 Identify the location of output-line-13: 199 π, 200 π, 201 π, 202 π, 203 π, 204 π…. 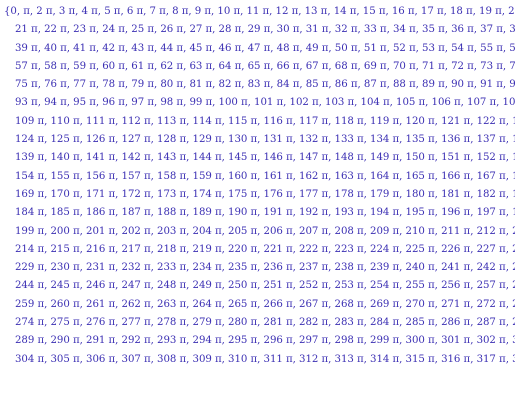
(265, 231).